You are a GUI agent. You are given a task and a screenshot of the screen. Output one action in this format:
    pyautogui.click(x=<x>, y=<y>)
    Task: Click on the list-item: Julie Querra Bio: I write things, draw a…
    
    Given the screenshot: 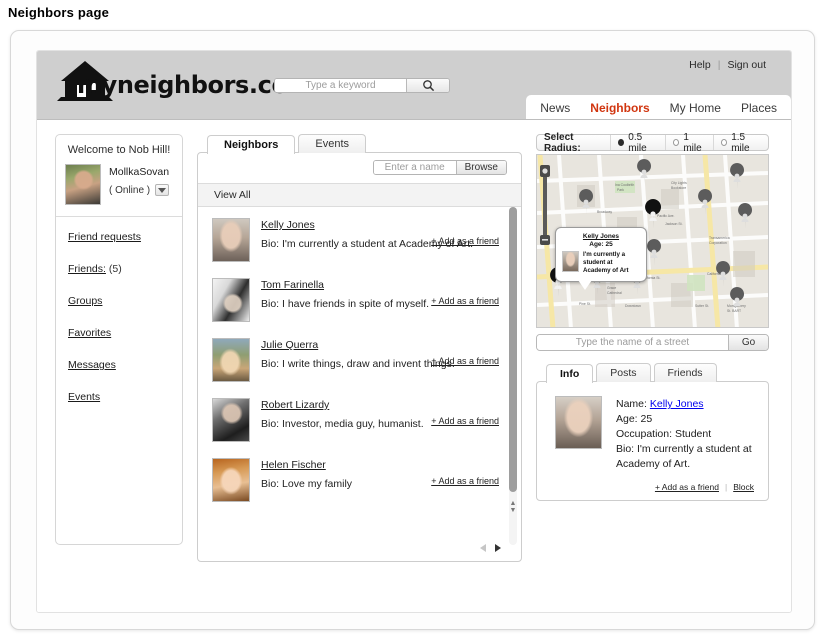 What is the action you would take?
    pyautogui.click(x=359, y=357)
    